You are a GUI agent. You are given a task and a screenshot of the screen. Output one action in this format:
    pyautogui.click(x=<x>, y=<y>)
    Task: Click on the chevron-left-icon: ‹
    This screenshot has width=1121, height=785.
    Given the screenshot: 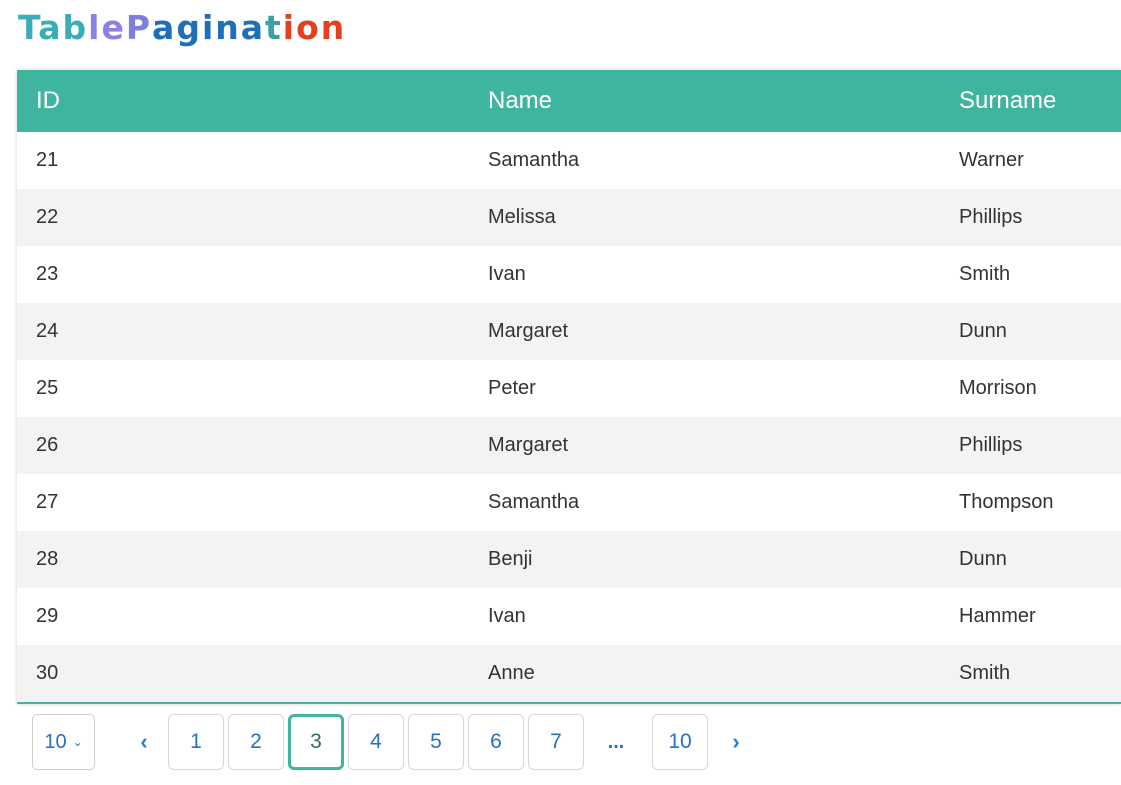 What is the action you would take?
    pyautogui.click(x=144, y=741)
    